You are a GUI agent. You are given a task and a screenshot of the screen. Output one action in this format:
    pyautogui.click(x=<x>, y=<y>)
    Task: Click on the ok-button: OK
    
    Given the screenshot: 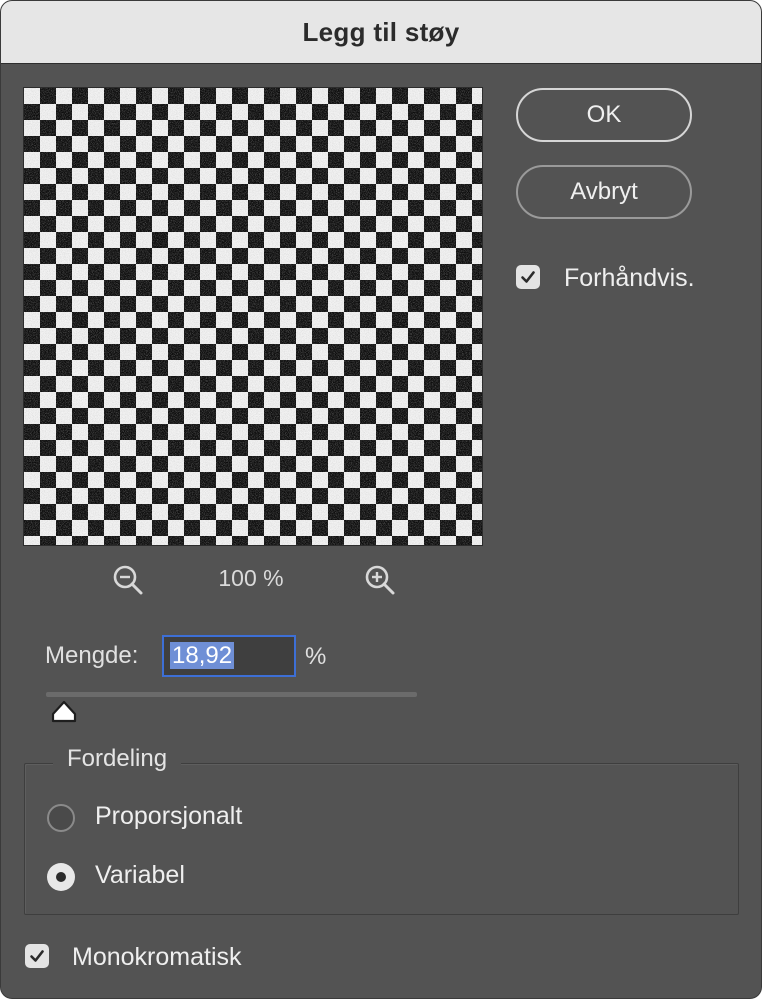 What is the action you would take?
    pyautogui.click(x=604, y=115)
    